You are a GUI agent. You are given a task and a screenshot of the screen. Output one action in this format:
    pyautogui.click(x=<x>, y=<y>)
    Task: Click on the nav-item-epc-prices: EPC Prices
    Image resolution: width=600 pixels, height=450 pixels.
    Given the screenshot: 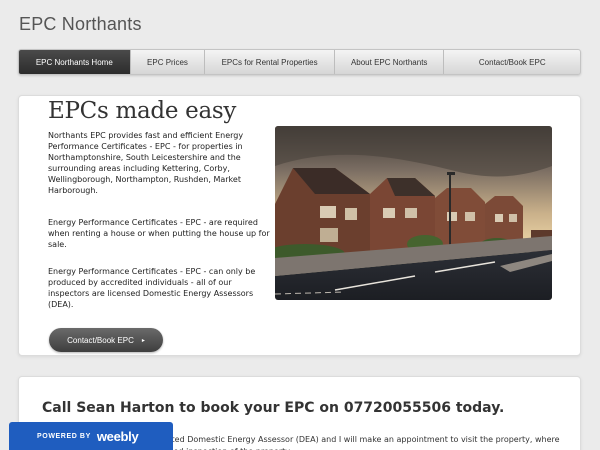 What is the action you would take?
    pyautogui.click(x=168, y=62)
    